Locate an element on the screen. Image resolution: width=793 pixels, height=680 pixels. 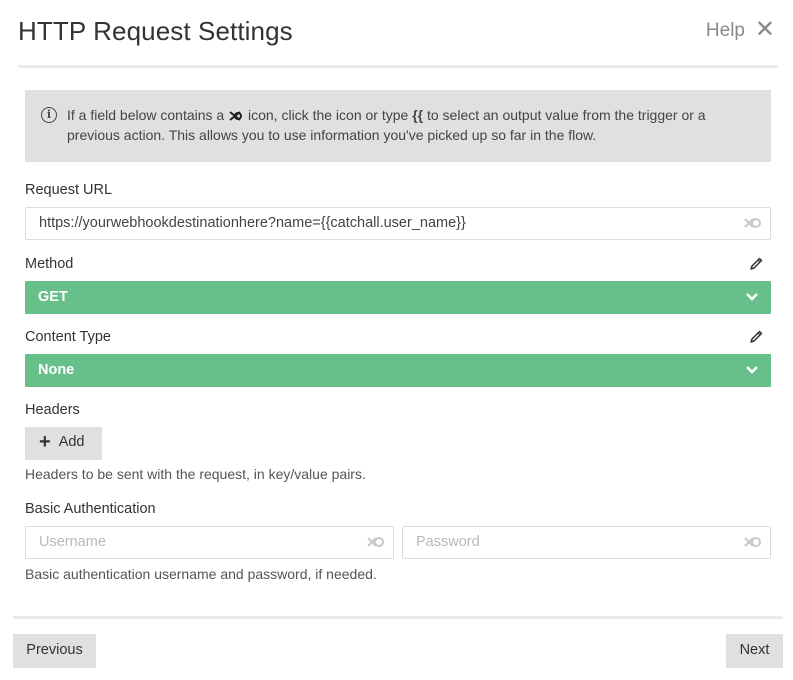
basic-auth-label: Basic Authentication is located at coordinates (90, 509).